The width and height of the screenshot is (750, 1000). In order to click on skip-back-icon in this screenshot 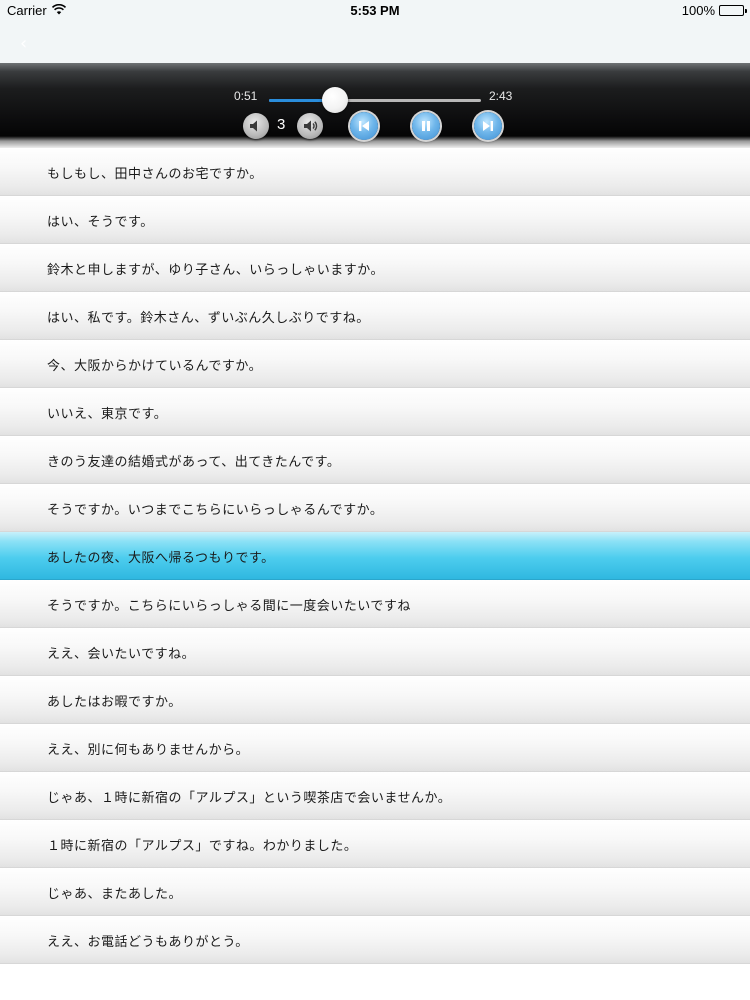, I will do `click(364, 126)`.